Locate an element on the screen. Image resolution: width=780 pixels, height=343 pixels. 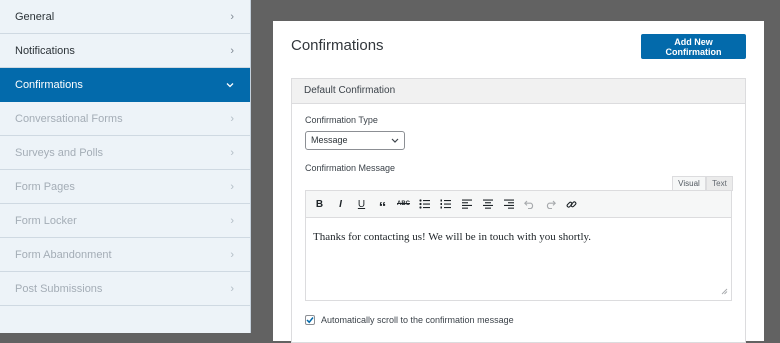
sidebar-item-form-abandonment: Form Abandonment › is located at coordinates (125, 255).